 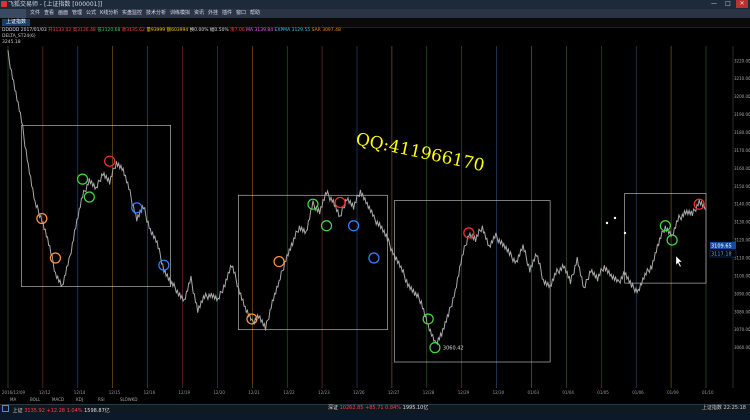 What do you see at coordinates (289, 392) in the screenshot?
I see `date-tick-label: 12/22` at bounding box center [289, 392].